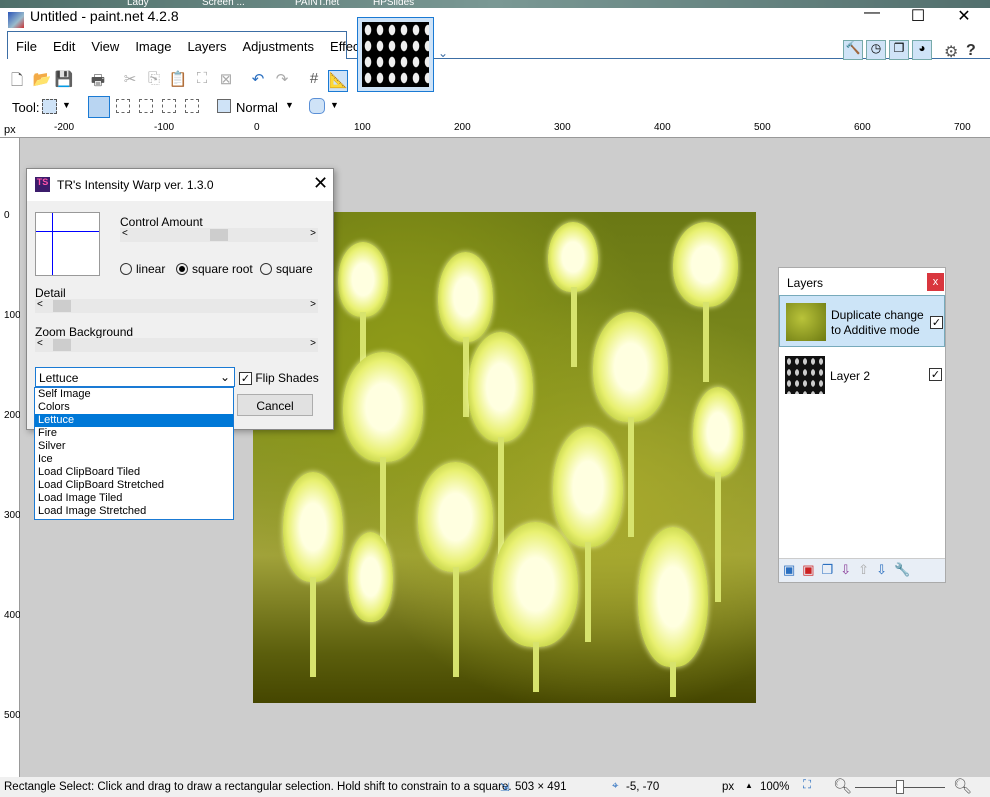 This screenshot has width=990, height=797. Describe the element at coordinates (899, 50) in the screenshot. I see `layers-window-icon: ❐` at that location.